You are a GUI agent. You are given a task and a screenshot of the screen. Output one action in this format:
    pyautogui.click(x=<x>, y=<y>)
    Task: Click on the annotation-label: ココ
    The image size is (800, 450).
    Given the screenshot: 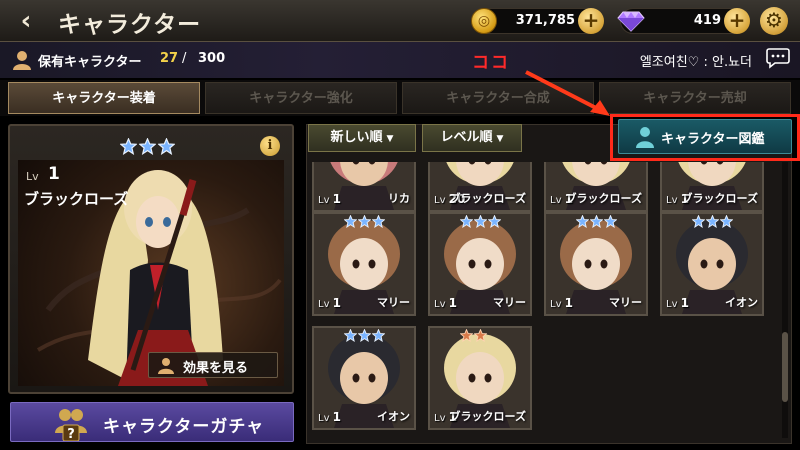 What is the action you would take?
    pyautogui.click(x=491, y=63)
    